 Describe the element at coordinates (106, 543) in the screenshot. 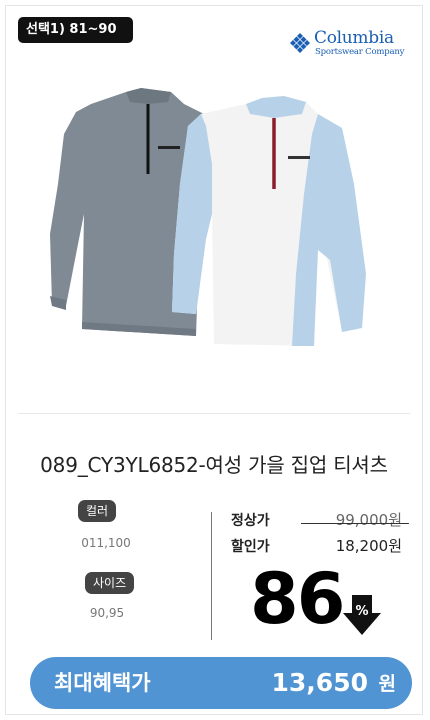

I see `color-value: 011,100` at that location.